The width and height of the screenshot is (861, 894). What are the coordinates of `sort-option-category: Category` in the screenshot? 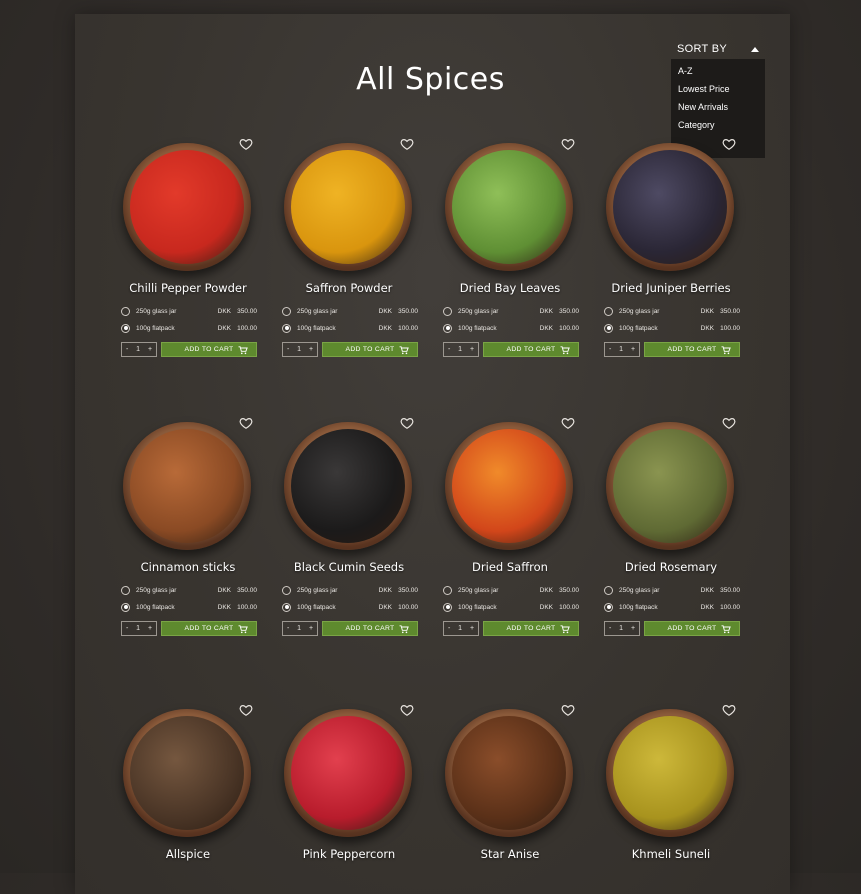 It's located at (718, 125).